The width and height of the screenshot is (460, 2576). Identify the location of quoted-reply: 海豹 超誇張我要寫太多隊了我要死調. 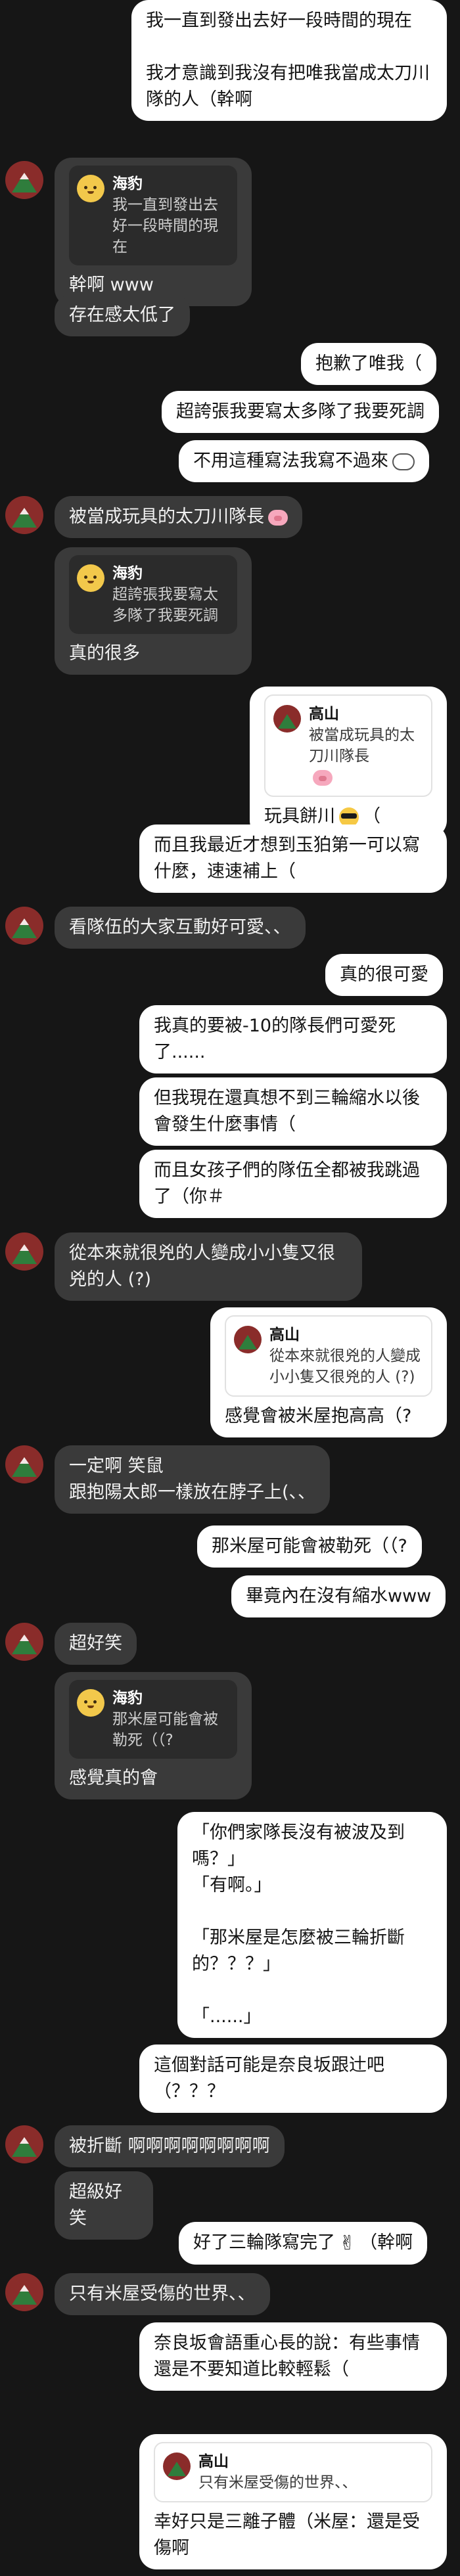
(153, 594).